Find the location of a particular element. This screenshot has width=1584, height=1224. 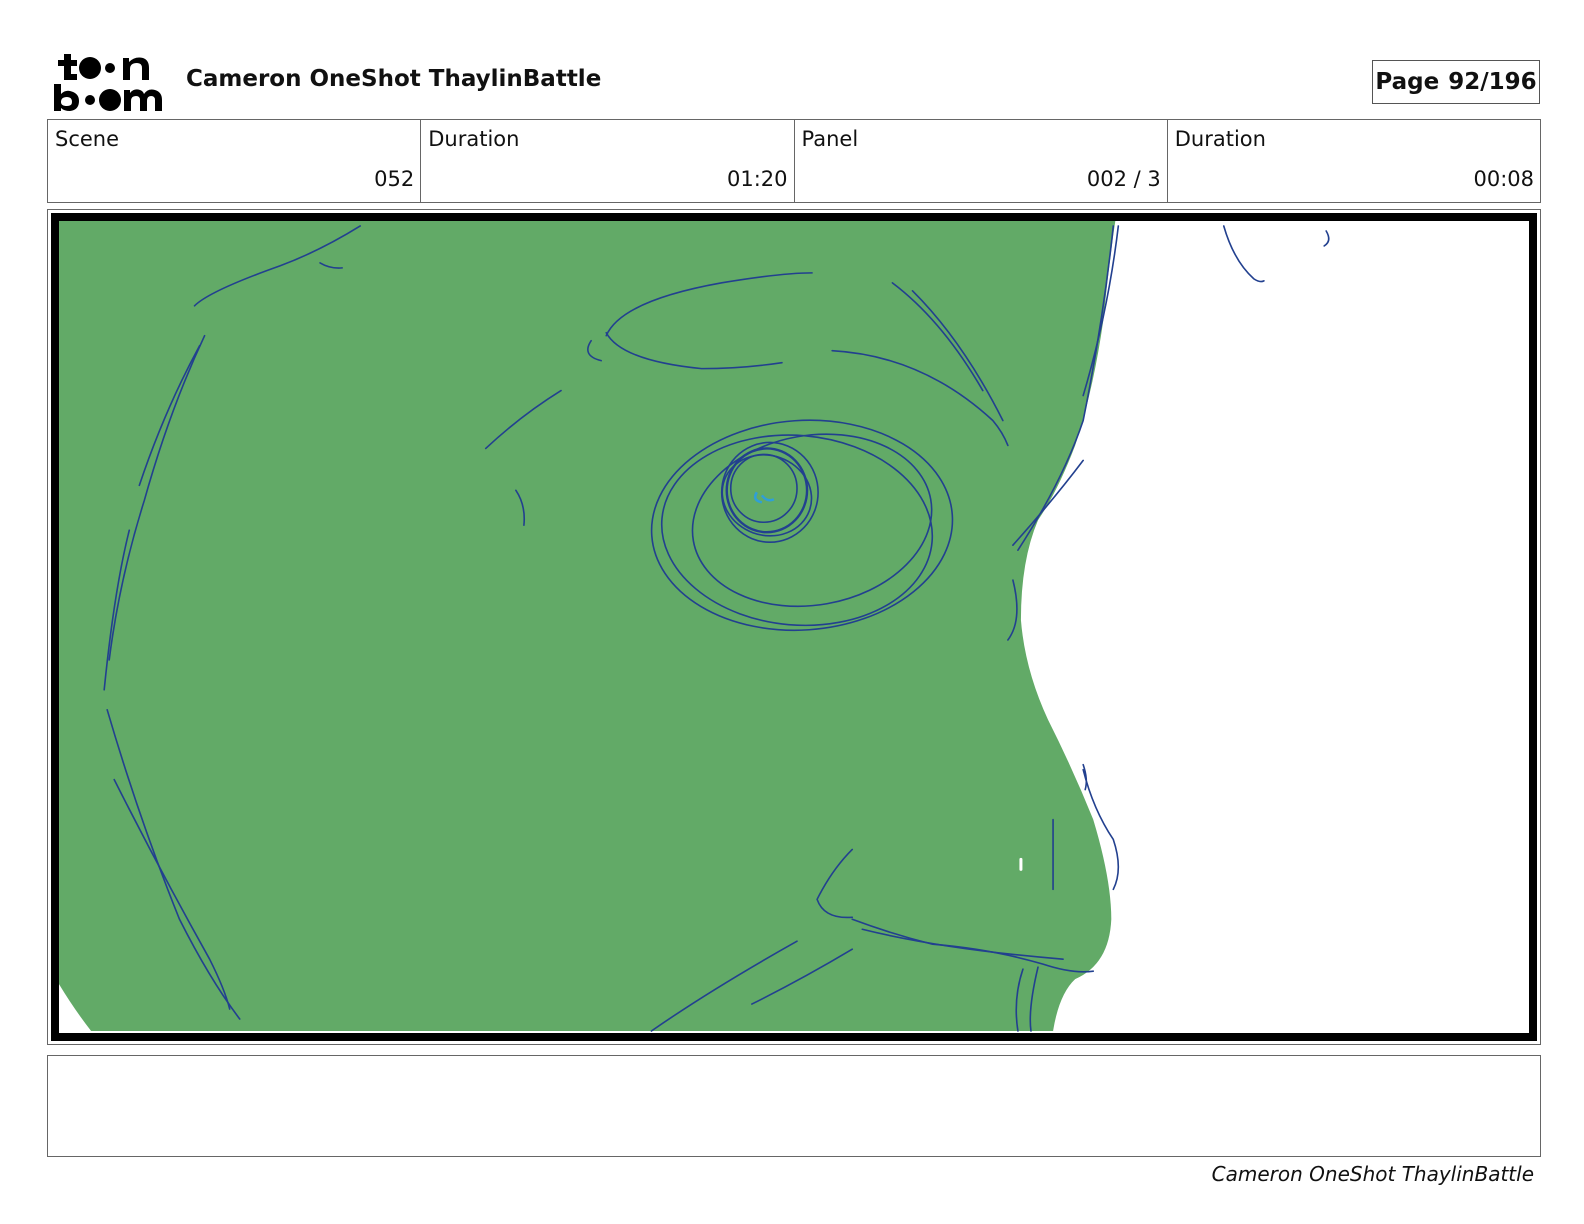

panel-duration-label: Duration is located at coordinates (1220, 139).